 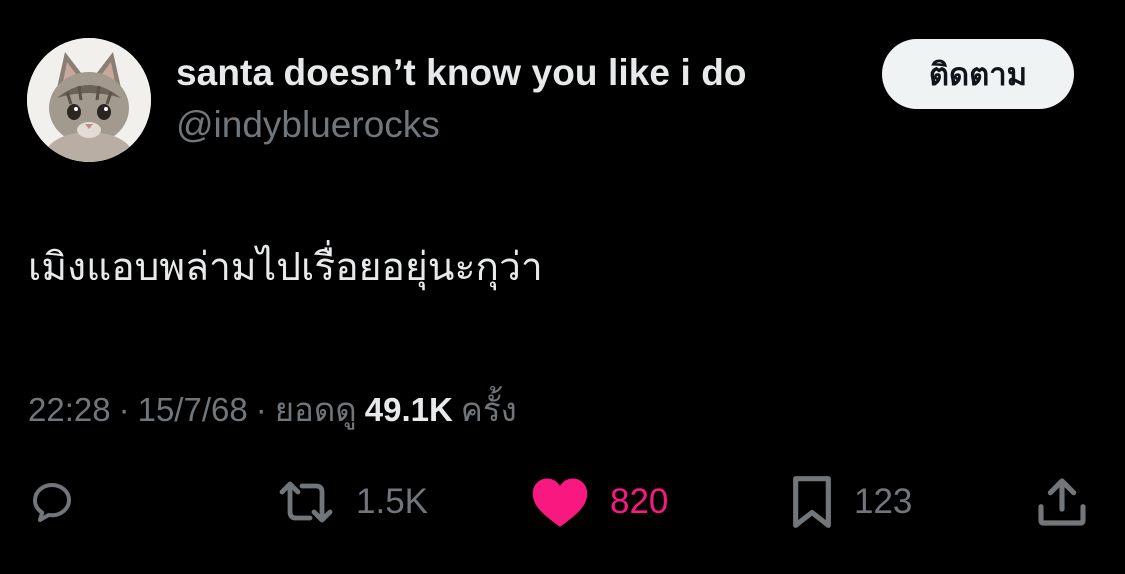 What do you see at coordinates (285, 267) in the screenshot?
I see `tweet-text: เมิงแอบพล่ามไปเรื่อยอยุ่นะกุว่า` at bounding box center [285, 267].